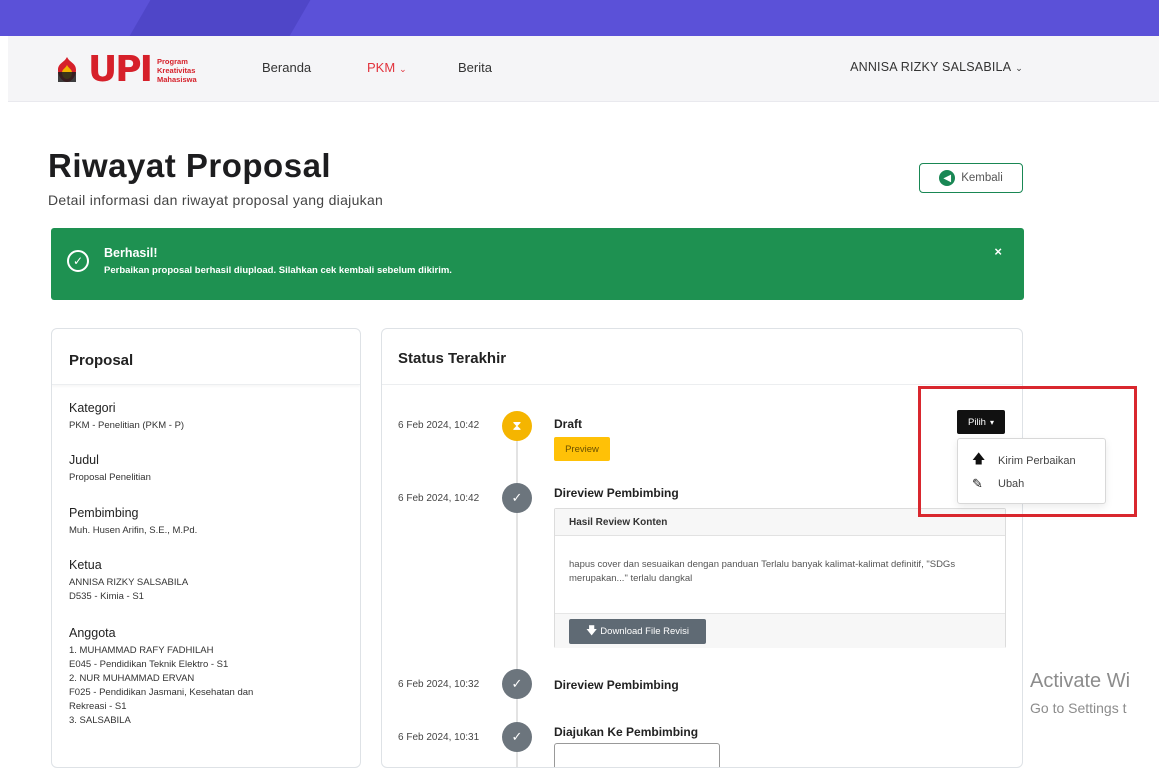 Image resolution: width=1159 pixels, height=768 pixels. Describe the element at coordinates (67, 69) in the screenshot. I see `flame-logo-icon` at that location.